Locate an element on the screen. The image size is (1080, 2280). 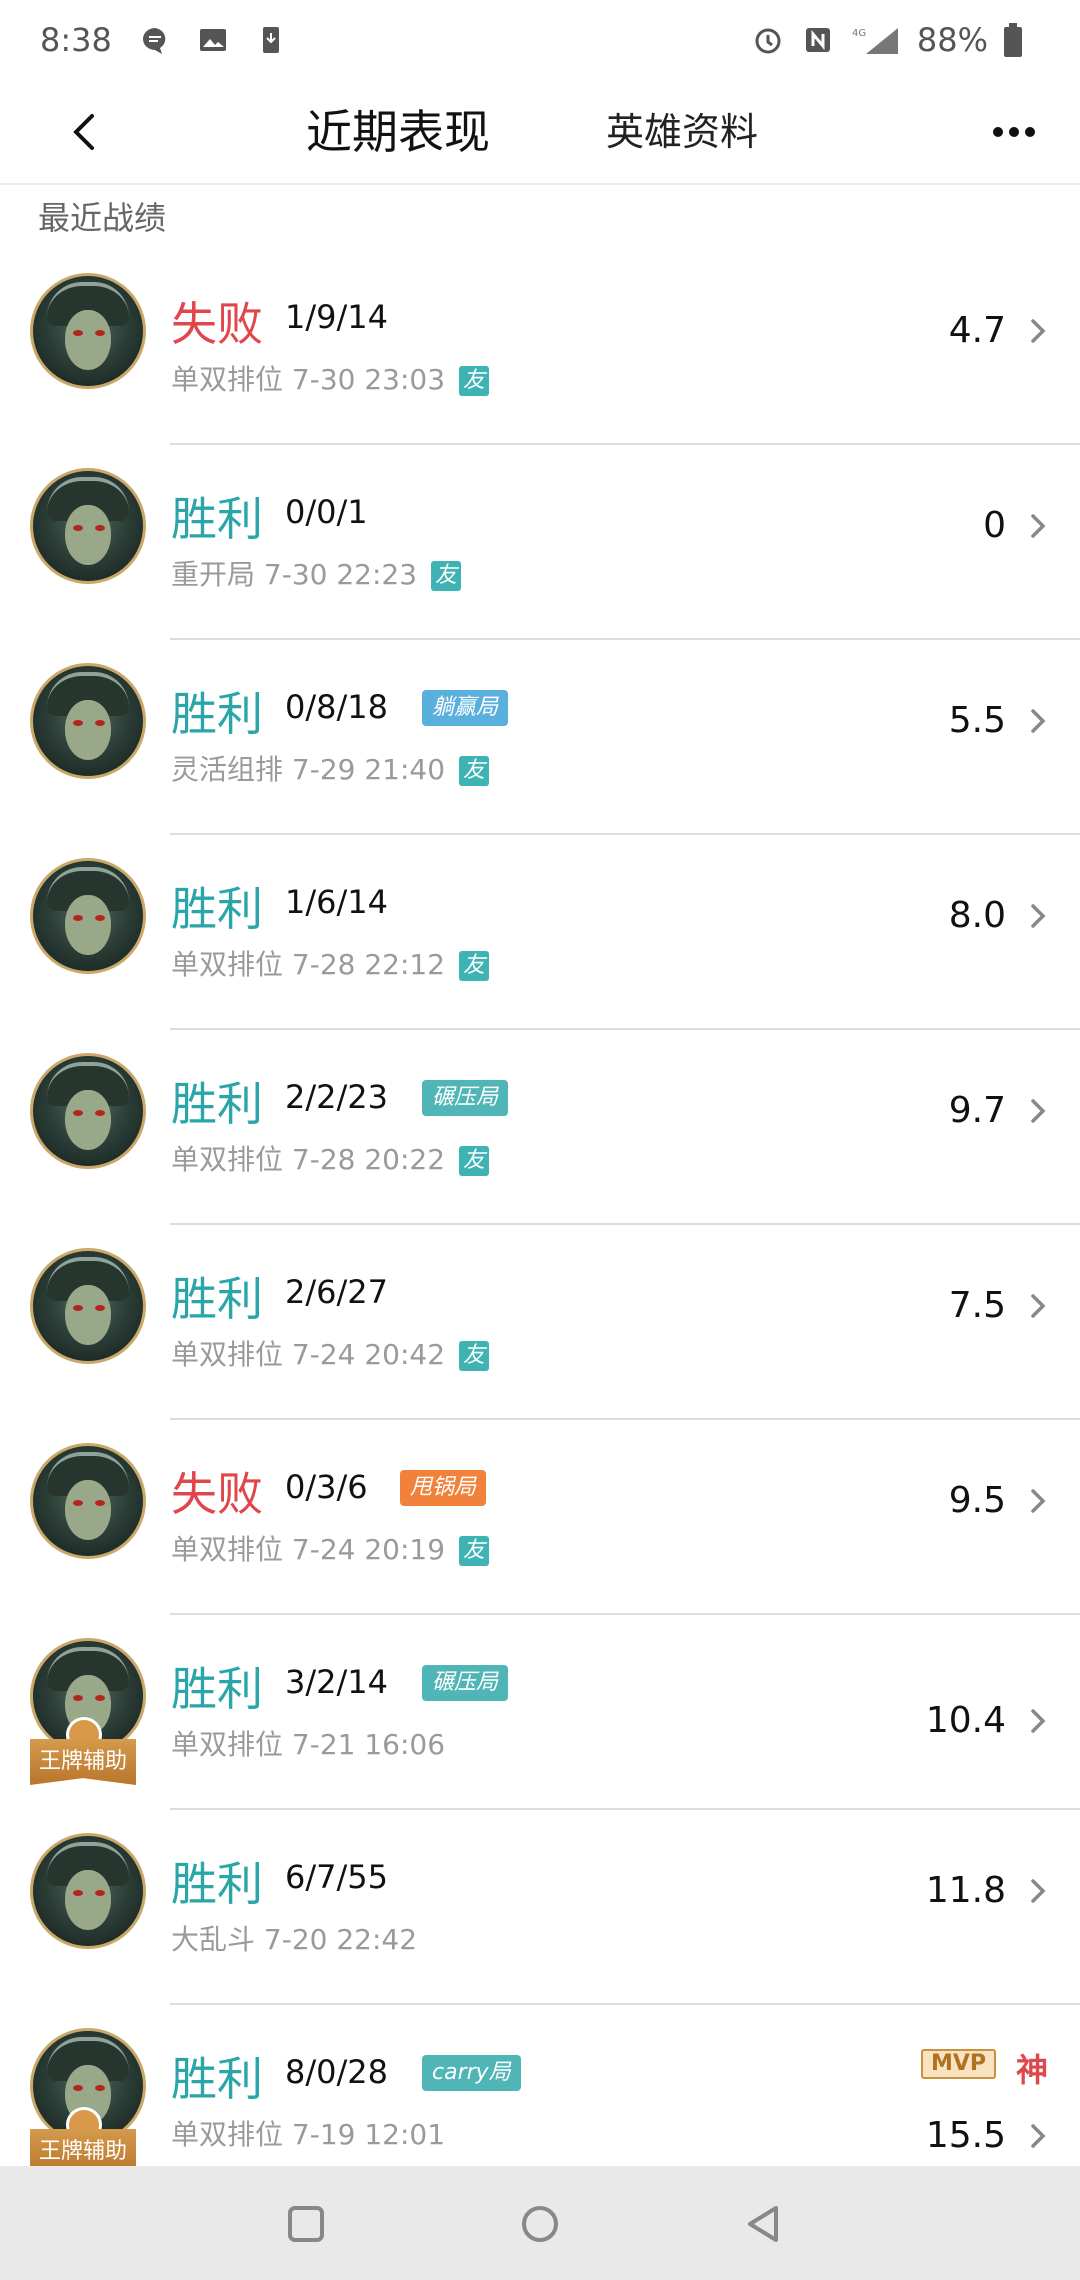
image-notification-icon is located at coordinates (213, 40).